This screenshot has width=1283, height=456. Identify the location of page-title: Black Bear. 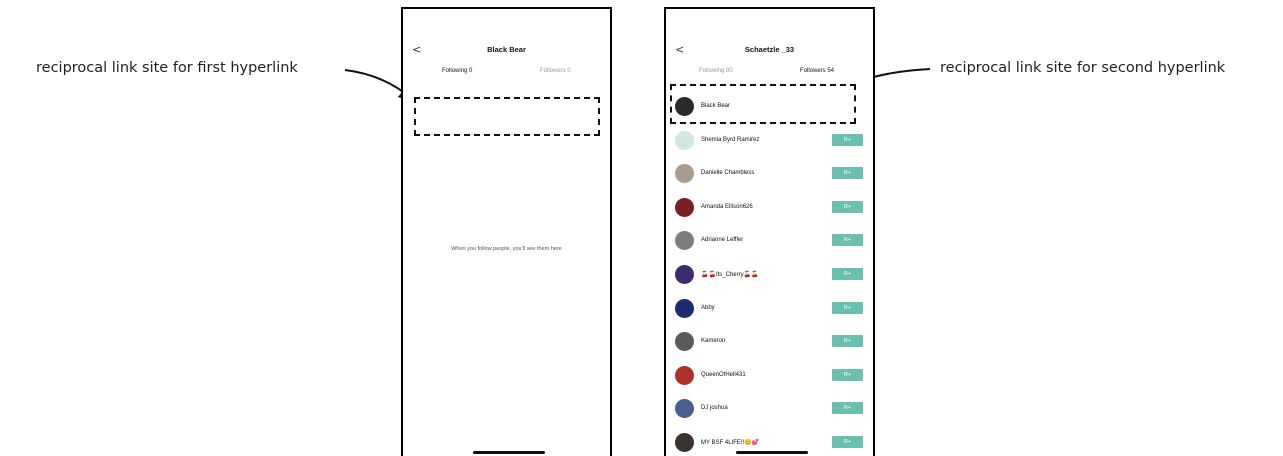
(506, 49).